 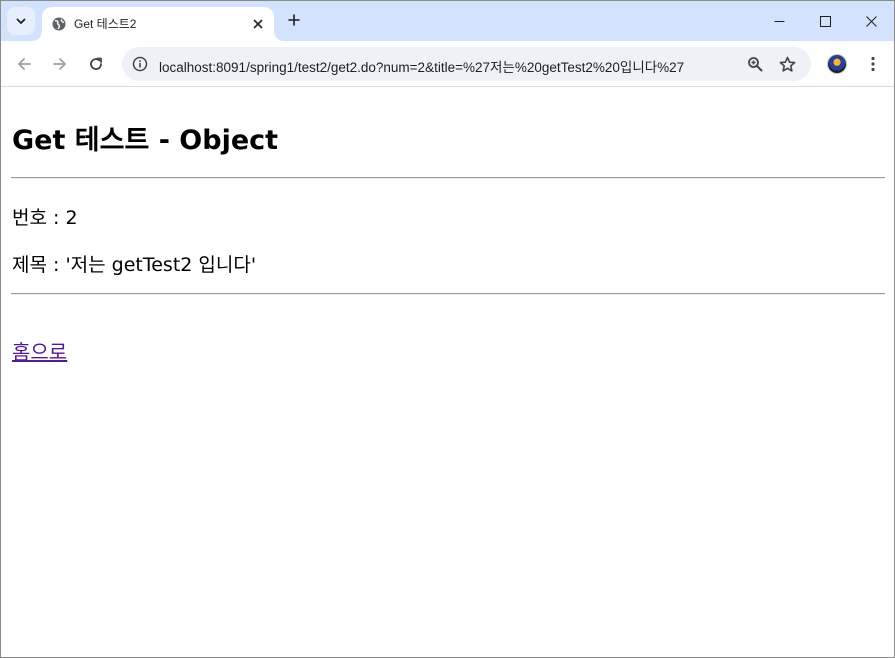 I want to click on tab-active: Get 테스트2, so click(x=158, y=24).